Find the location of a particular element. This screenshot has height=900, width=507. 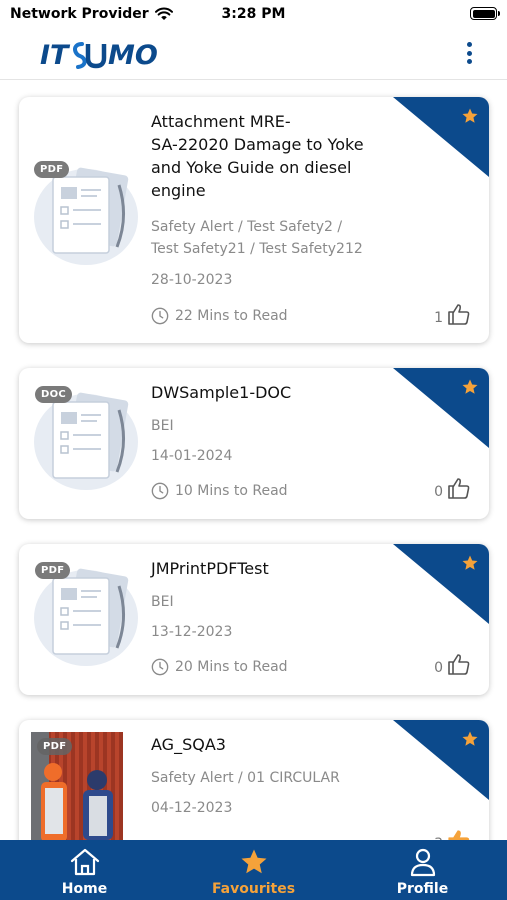

card-date: 28-10-2023 is located at coordinates (192, 280).